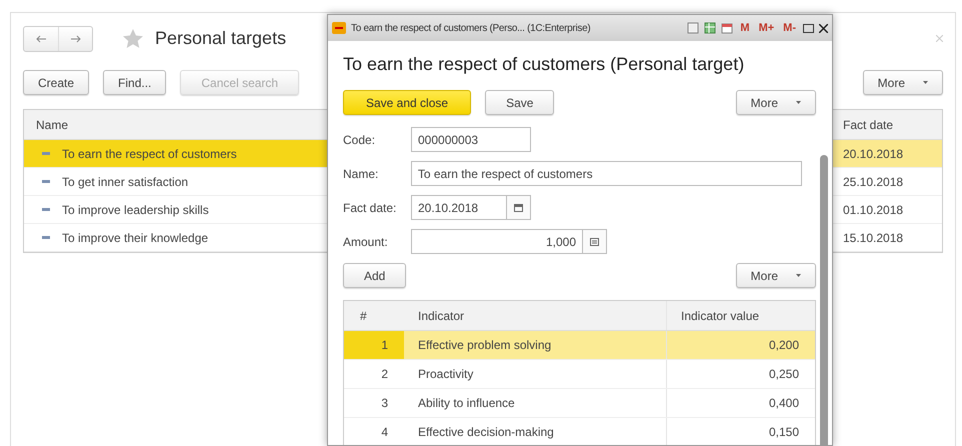 This screenshot has height=446, width=962. I want to click on dialog-title: To earn the respect of customers (Perso... (1C:Enterprise), so click(471, 29).